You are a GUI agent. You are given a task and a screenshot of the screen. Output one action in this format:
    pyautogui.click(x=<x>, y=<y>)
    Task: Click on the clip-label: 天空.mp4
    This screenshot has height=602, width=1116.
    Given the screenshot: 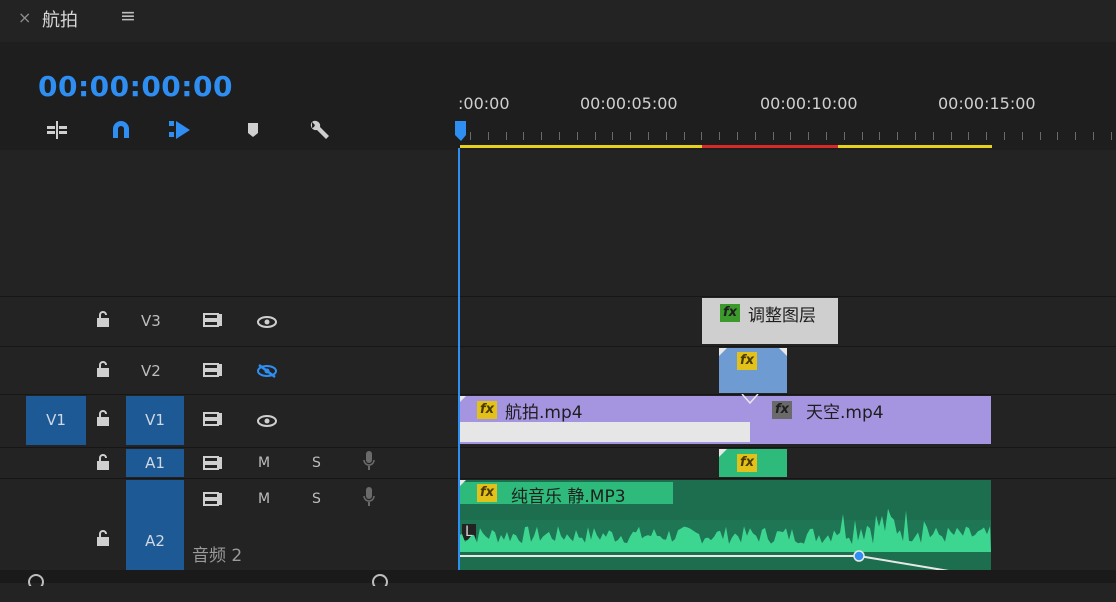 What is the action you would take?
    pyautogui.click(x=845, y=413)
    